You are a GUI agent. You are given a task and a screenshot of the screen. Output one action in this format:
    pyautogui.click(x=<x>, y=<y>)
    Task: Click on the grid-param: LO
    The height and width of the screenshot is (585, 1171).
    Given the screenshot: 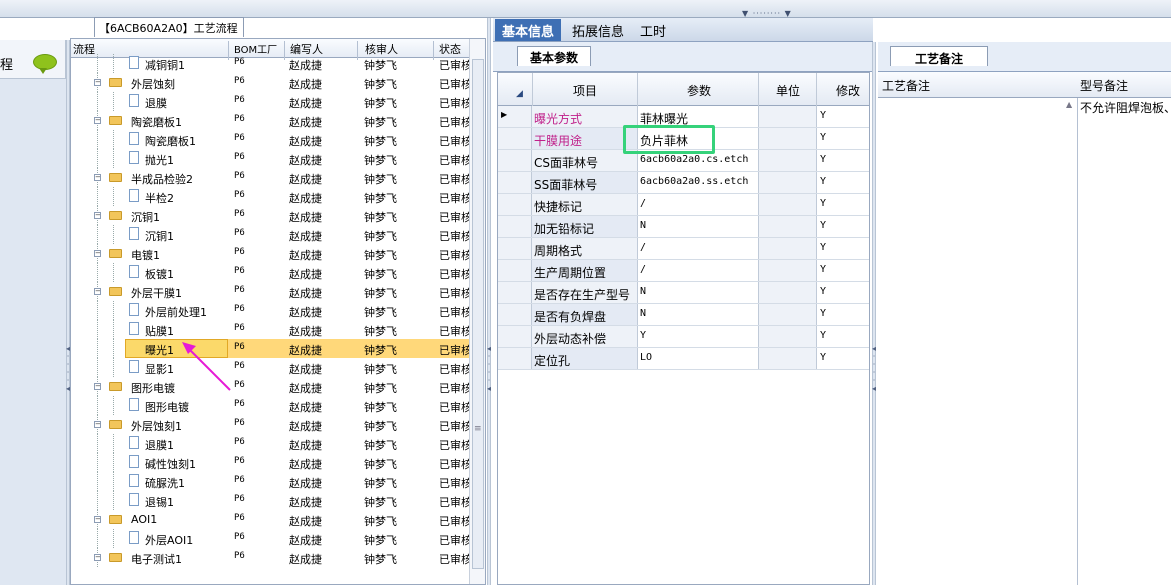 What is the action you would take?
    pyautogui.click(x=646, y=357)
    